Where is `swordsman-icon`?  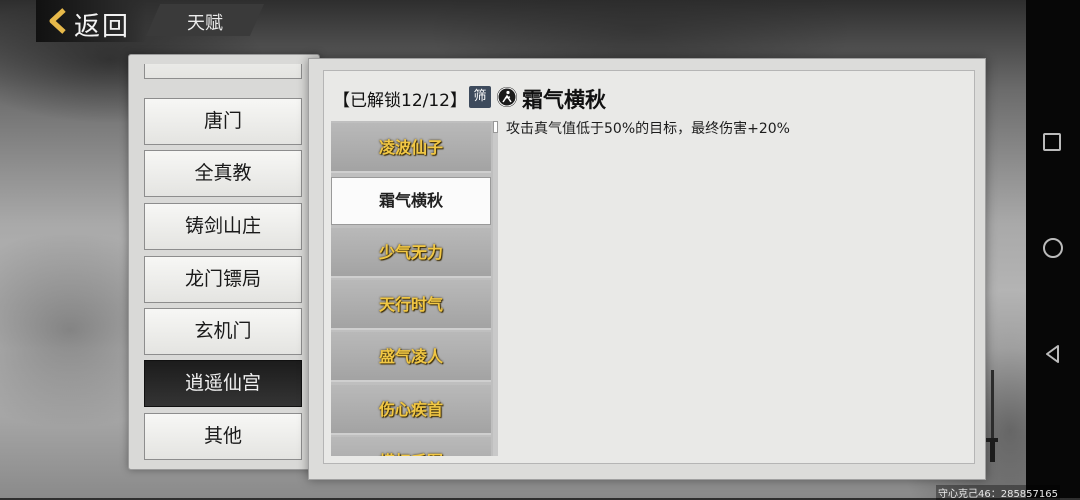
swordsman-icon is located at coordinates (507, 97).